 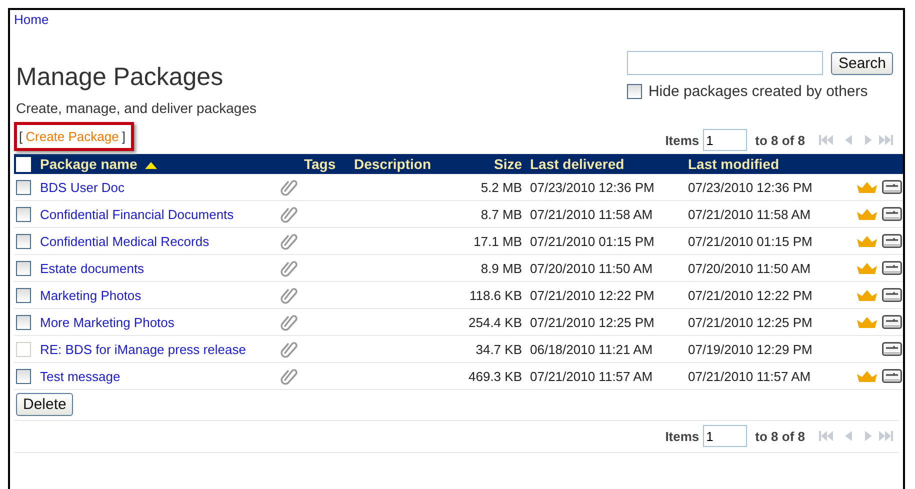 What do you see at coordinates (125, 241) in the screenshot?
I see `package-link: Confidential Medical Records` at bounding box center [125, 241].